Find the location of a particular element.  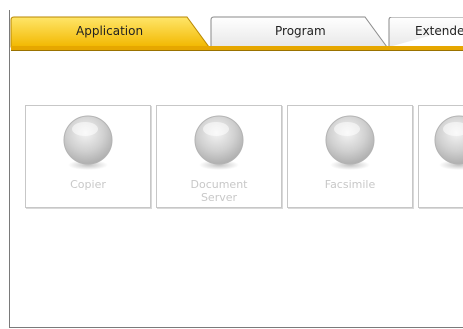

app-4-icon is located at coordinates (448, 142).